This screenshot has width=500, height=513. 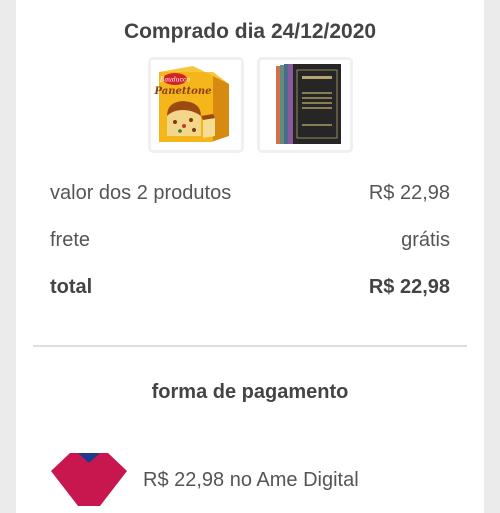 I want to click on product-thumb-books, so click(x=304, y=105).